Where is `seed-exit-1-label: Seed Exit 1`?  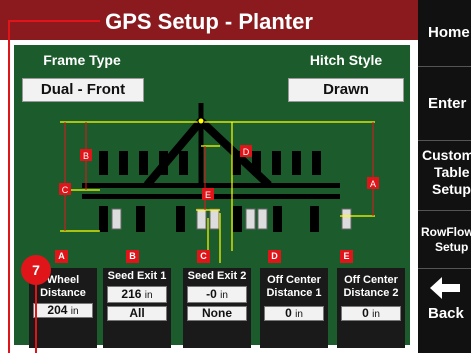
seed-exit-1-label: Seed Exit 1 is located at coordinates (137, 276).